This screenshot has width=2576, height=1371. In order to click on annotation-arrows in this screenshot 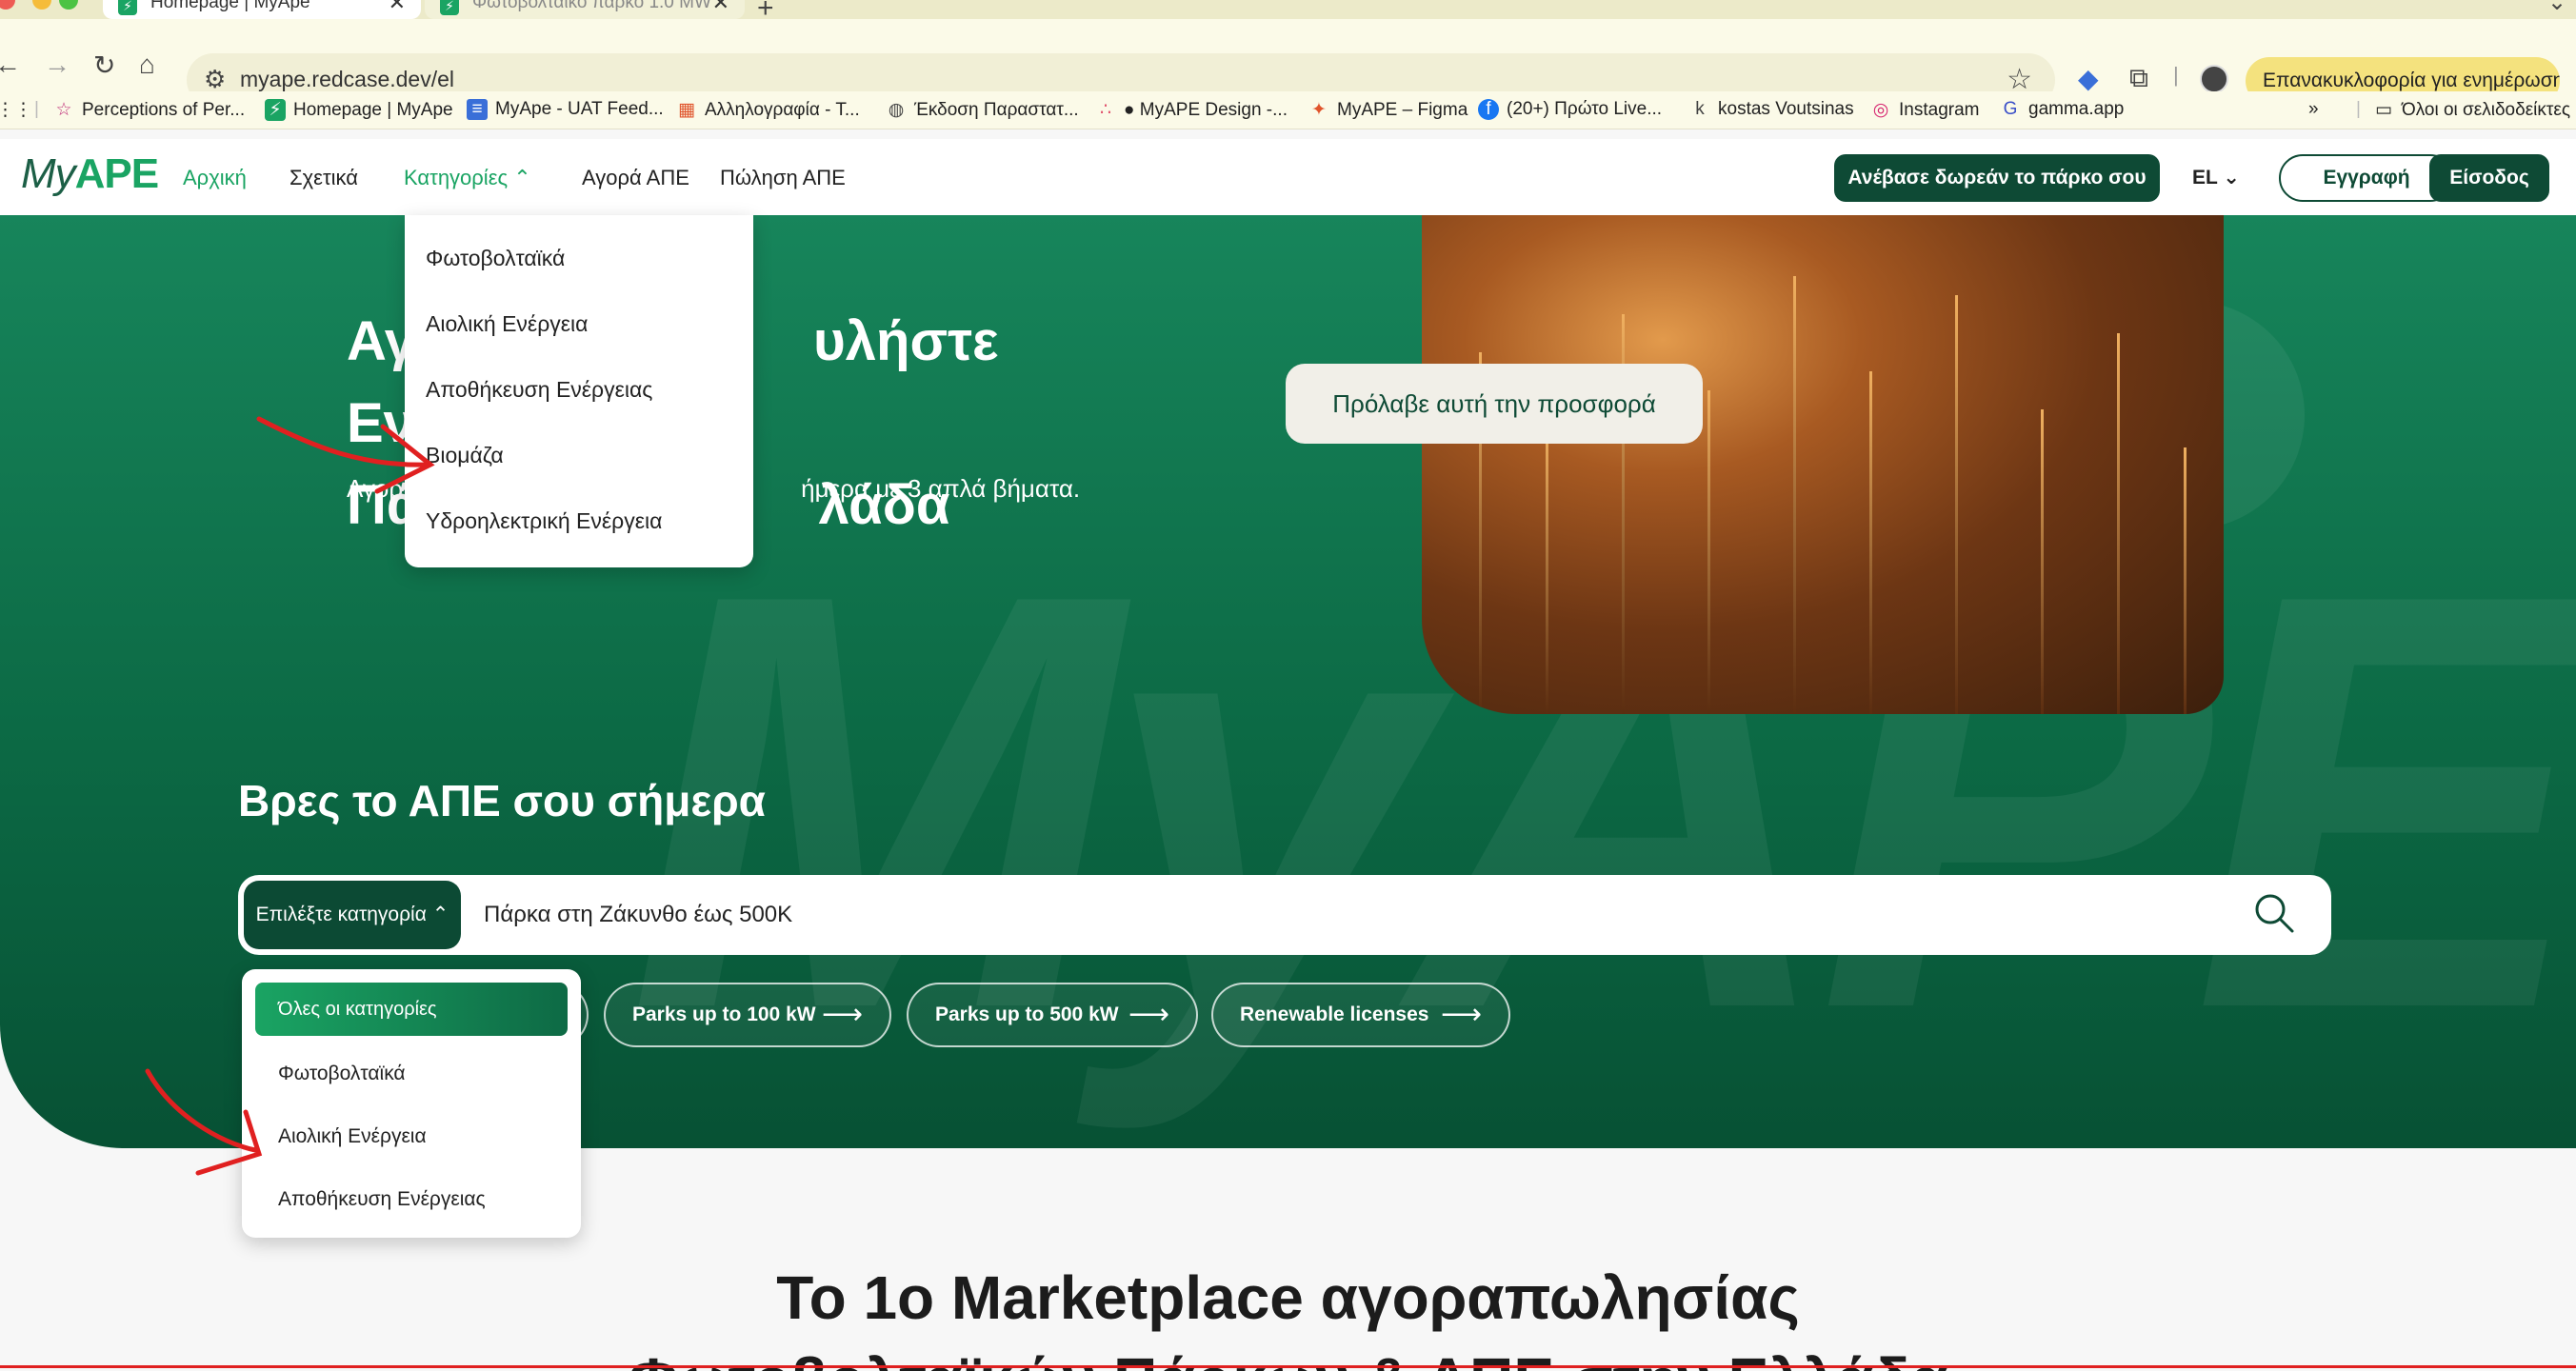, I will do `click(290, 796)`.